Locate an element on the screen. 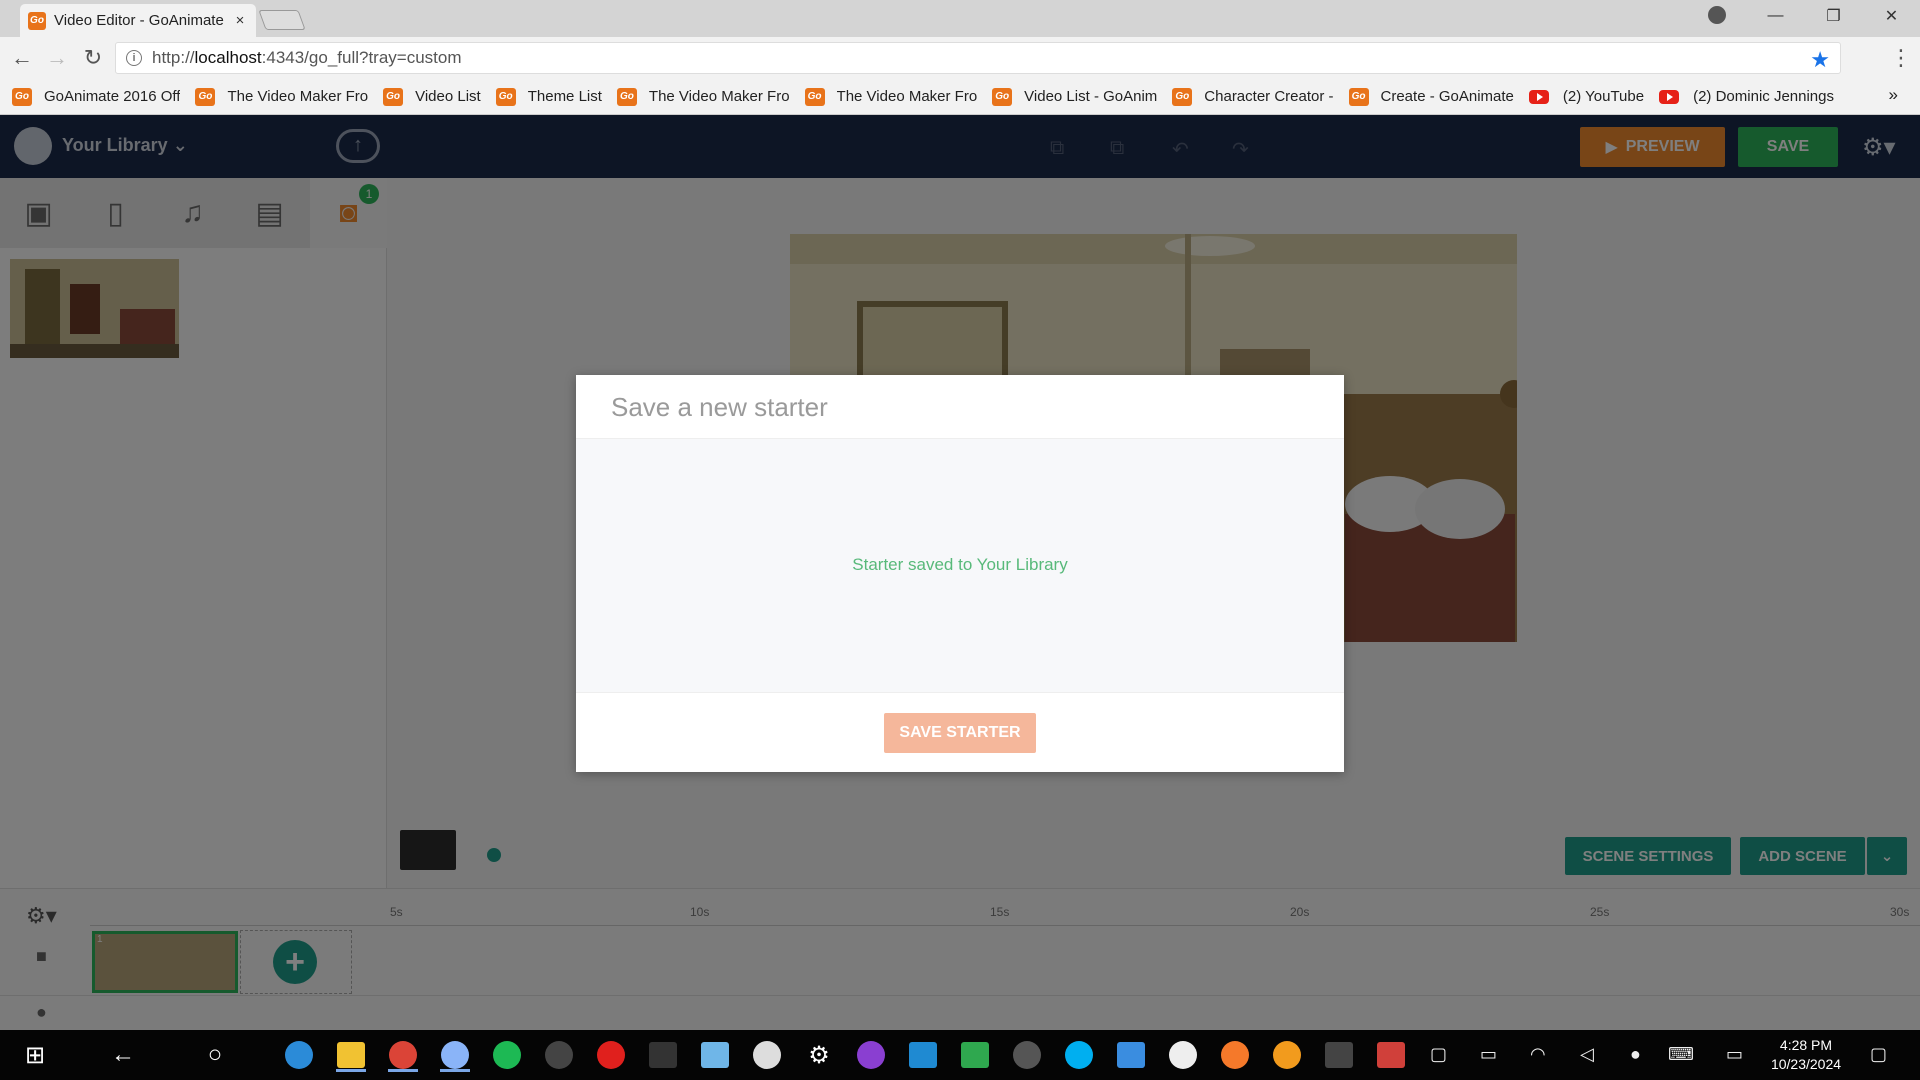 This screenshot has width=1920, height=1080. bookmark-label: (2) Dominic Jennings is located at coordinates (1763, 96).